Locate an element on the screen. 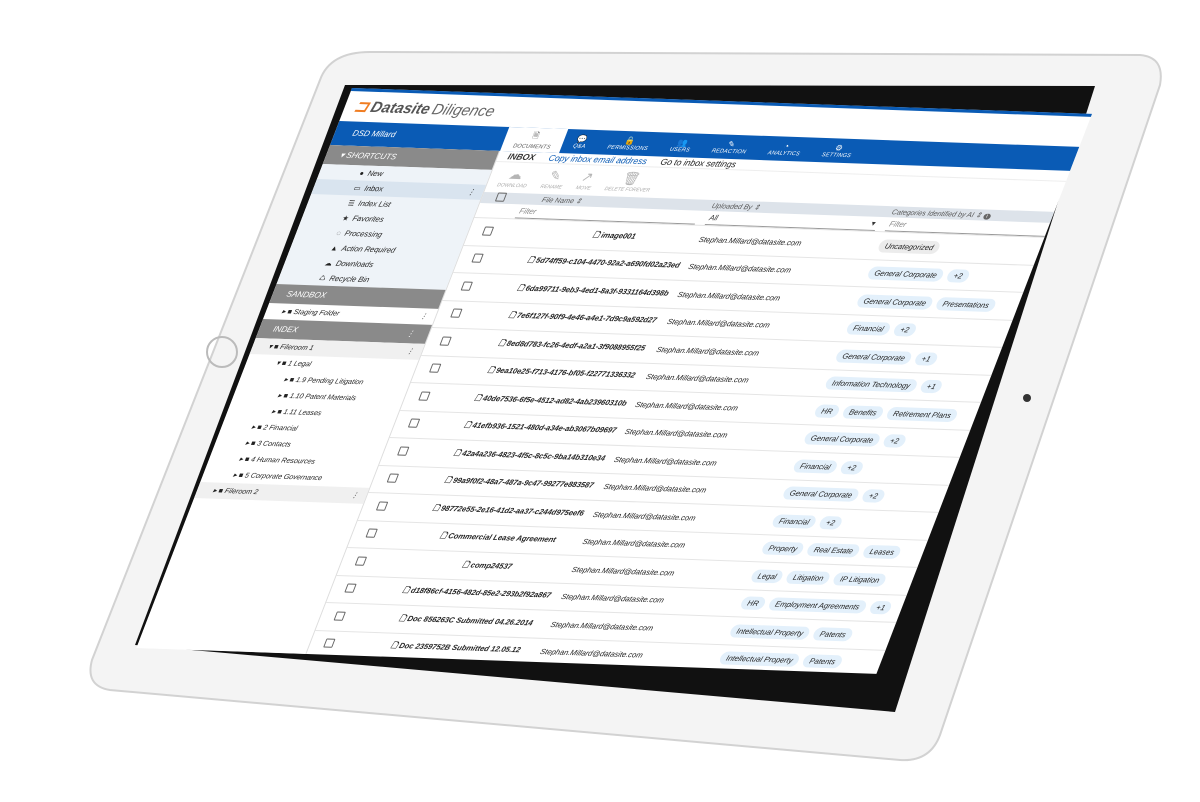 The height and width of the screenshot is (802, 1200). tab-label: DOCUMENTS is located at coordinates (531, 147).